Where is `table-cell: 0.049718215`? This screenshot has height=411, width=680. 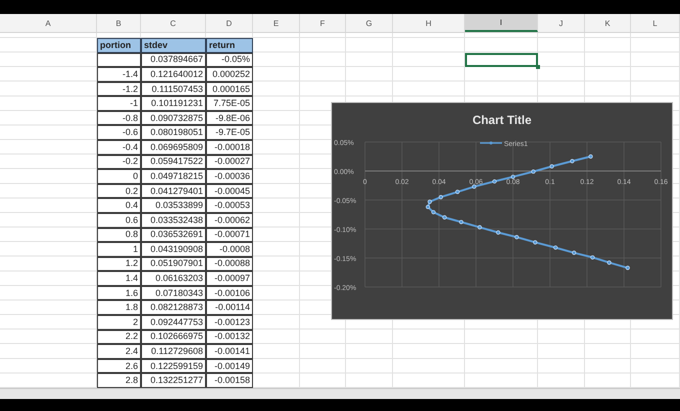
table-cell: 0.049718215 is located at coordinates (173, 176).